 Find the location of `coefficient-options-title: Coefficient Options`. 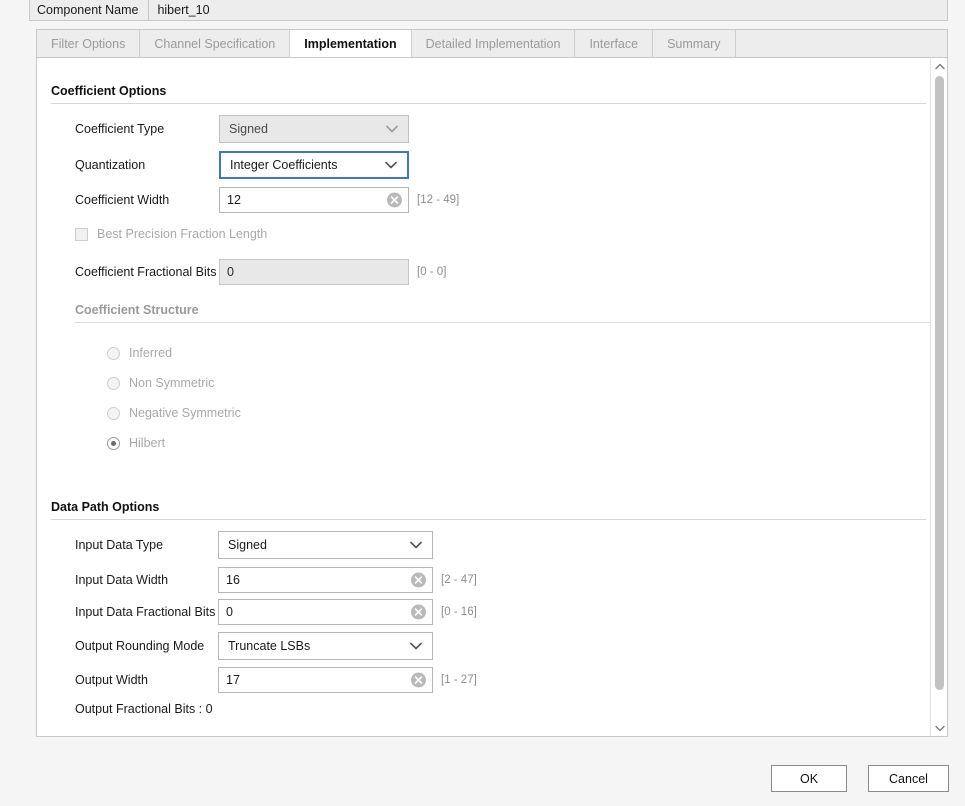

coefficient-options-title: Coefficient Options is located at coordinates (109, 91).